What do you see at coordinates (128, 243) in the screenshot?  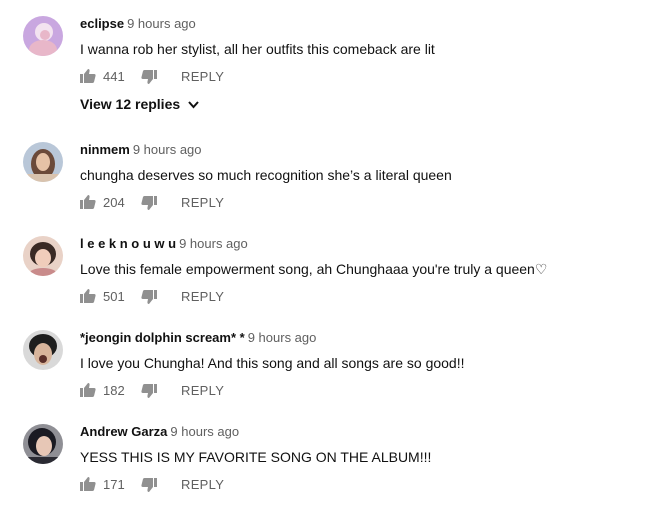 I see `comment-author: l e e k n o u w u` at bounding box center [128, 243].